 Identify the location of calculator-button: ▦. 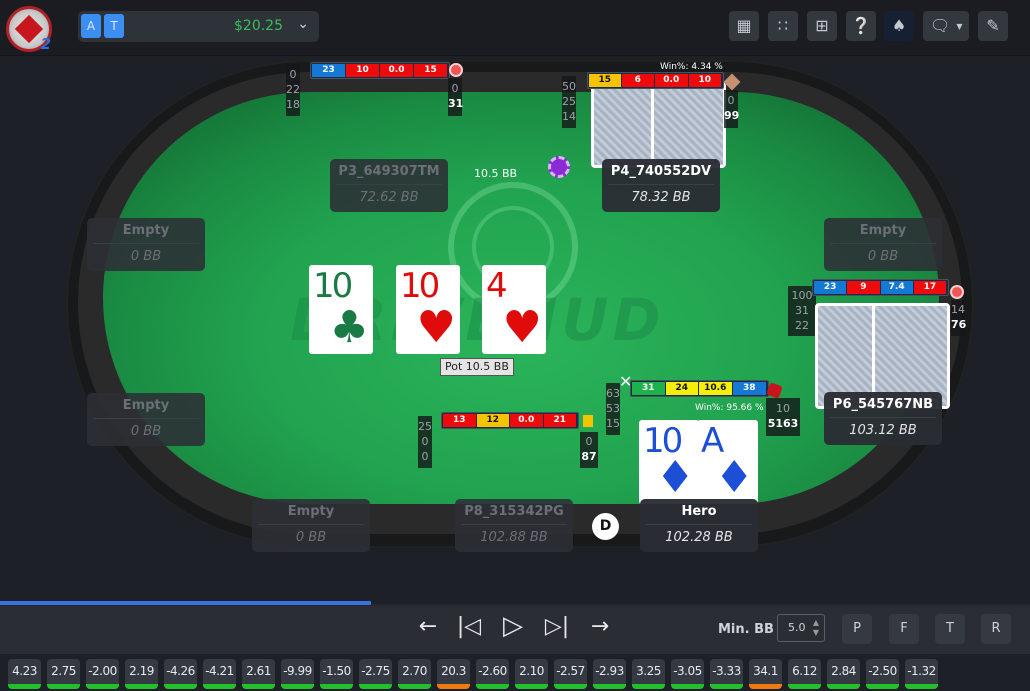
(744, 26).